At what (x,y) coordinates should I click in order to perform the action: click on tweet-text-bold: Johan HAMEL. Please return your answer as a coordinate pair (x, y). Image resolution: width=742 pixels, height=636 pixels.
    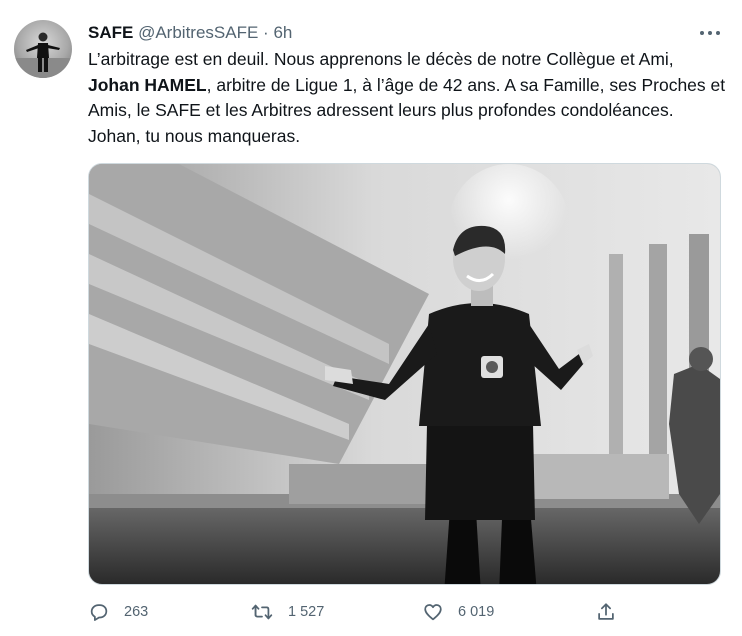
    Looking at the image, I should click on (147, 84).